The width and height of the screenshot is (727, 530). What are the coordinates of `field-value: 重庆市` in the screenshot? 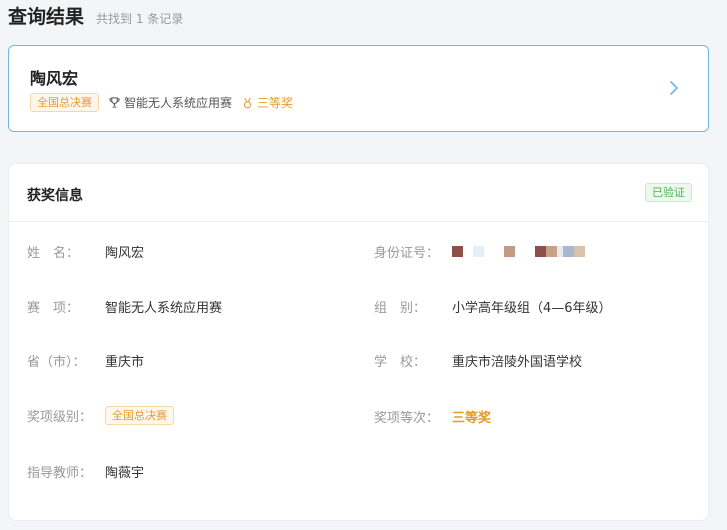 It's located at (125, 362).